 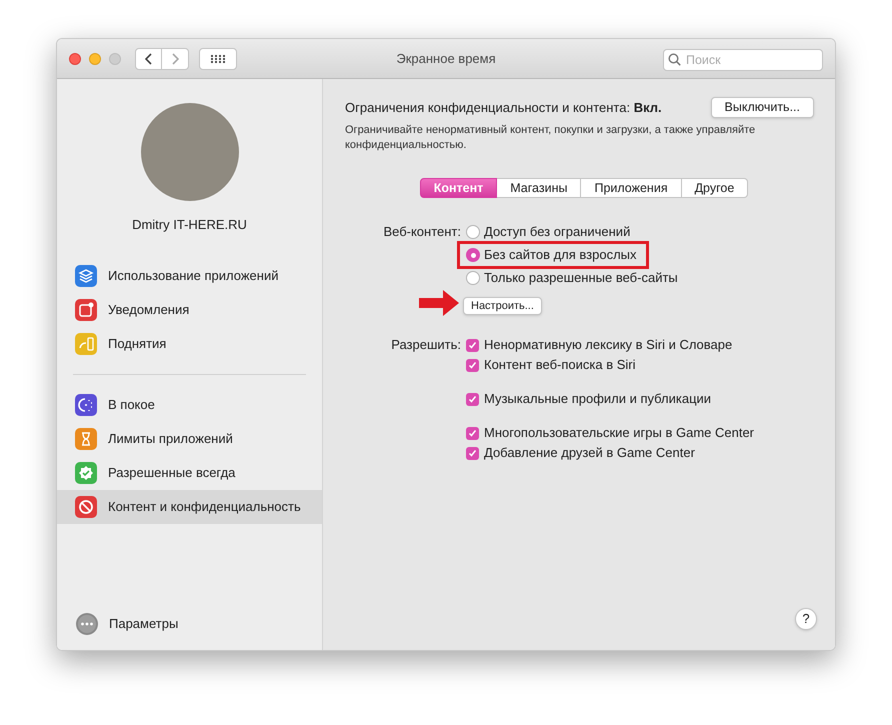 I want to click on options-item: Параметры, so click(x=189, y=624).